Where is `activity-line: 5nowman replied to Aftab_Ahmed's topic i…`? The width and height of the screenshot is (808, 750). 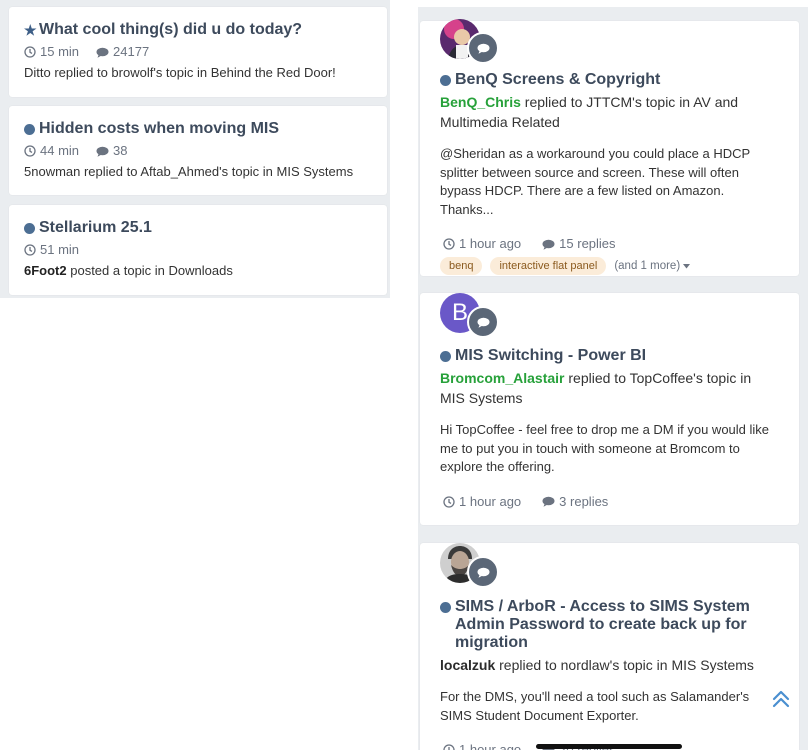 activity-line: 5nowman replied to Aftab_Ahmed's topic i… is located at coordinates (189, 171).